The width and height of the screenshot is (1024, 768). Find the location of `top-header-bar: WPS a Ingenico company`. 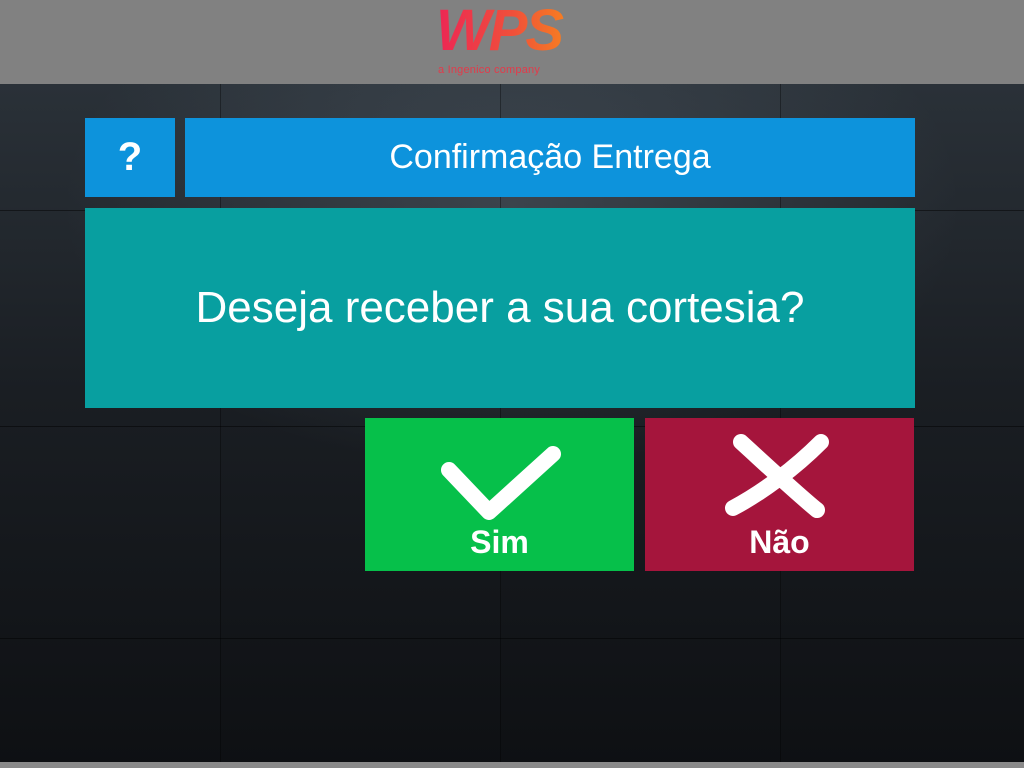

top-header-bar: WPS a Ingenico company is located at coordinates (512, 42).